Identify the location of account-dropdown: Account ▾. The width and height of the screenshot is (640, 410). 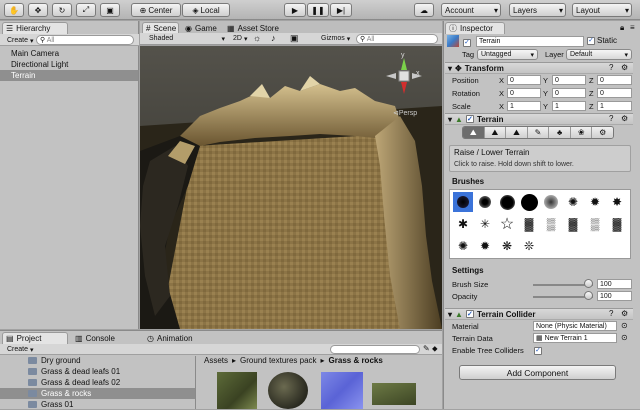
(471, 10).